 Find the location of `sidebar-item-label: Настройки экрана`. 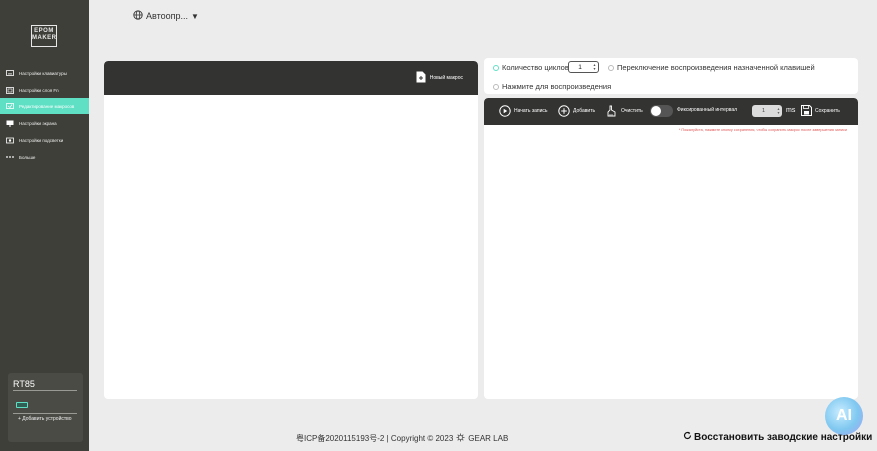

sidebar-item-label: Настройки экрана is located at coordinates (38, 123).